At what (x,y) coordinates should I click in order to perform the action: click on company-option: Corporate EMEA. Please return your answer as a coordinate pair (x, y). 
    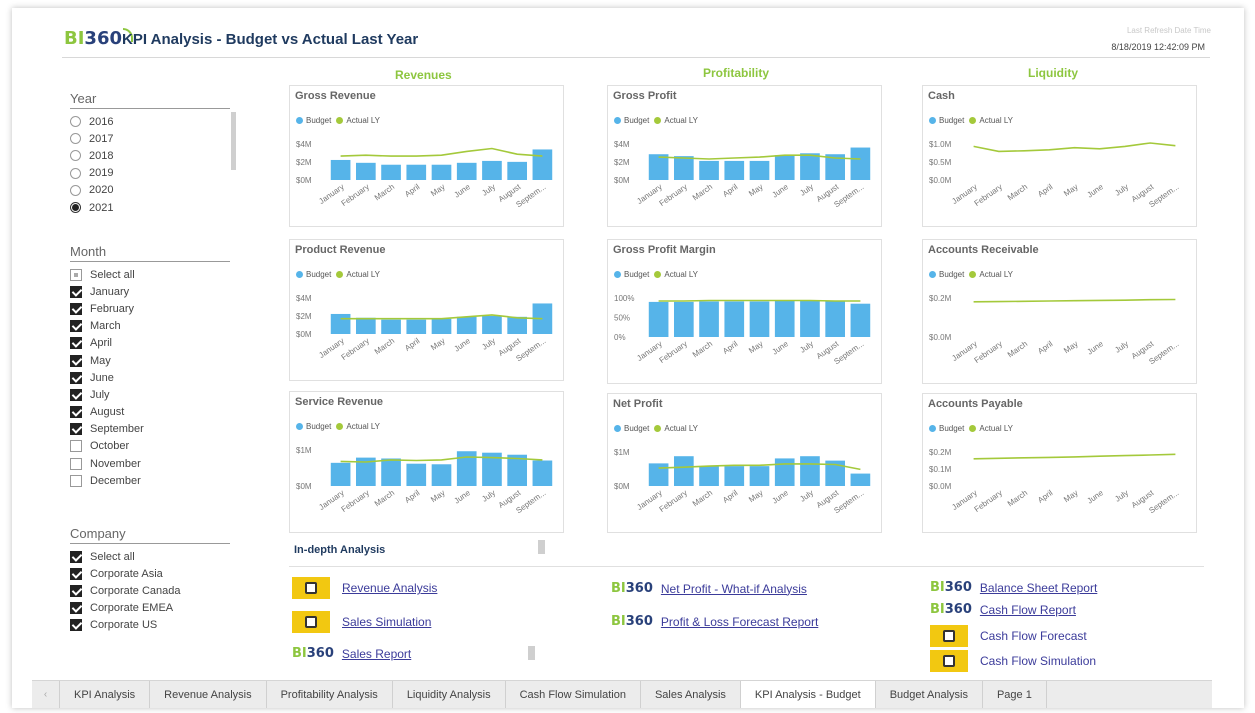
    Looking at the image, I should click on (150, 608).